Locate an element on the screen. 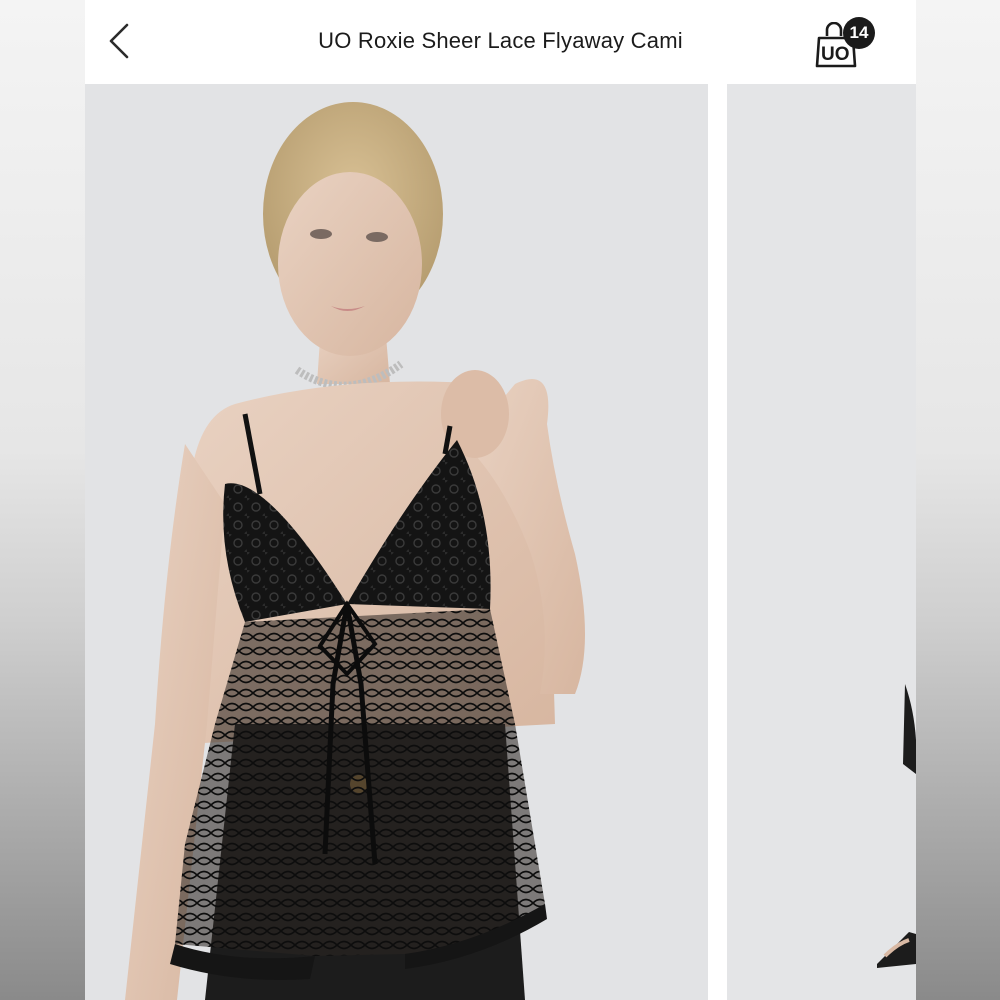  chevron-left-icon is located at coordinates (119, 41).